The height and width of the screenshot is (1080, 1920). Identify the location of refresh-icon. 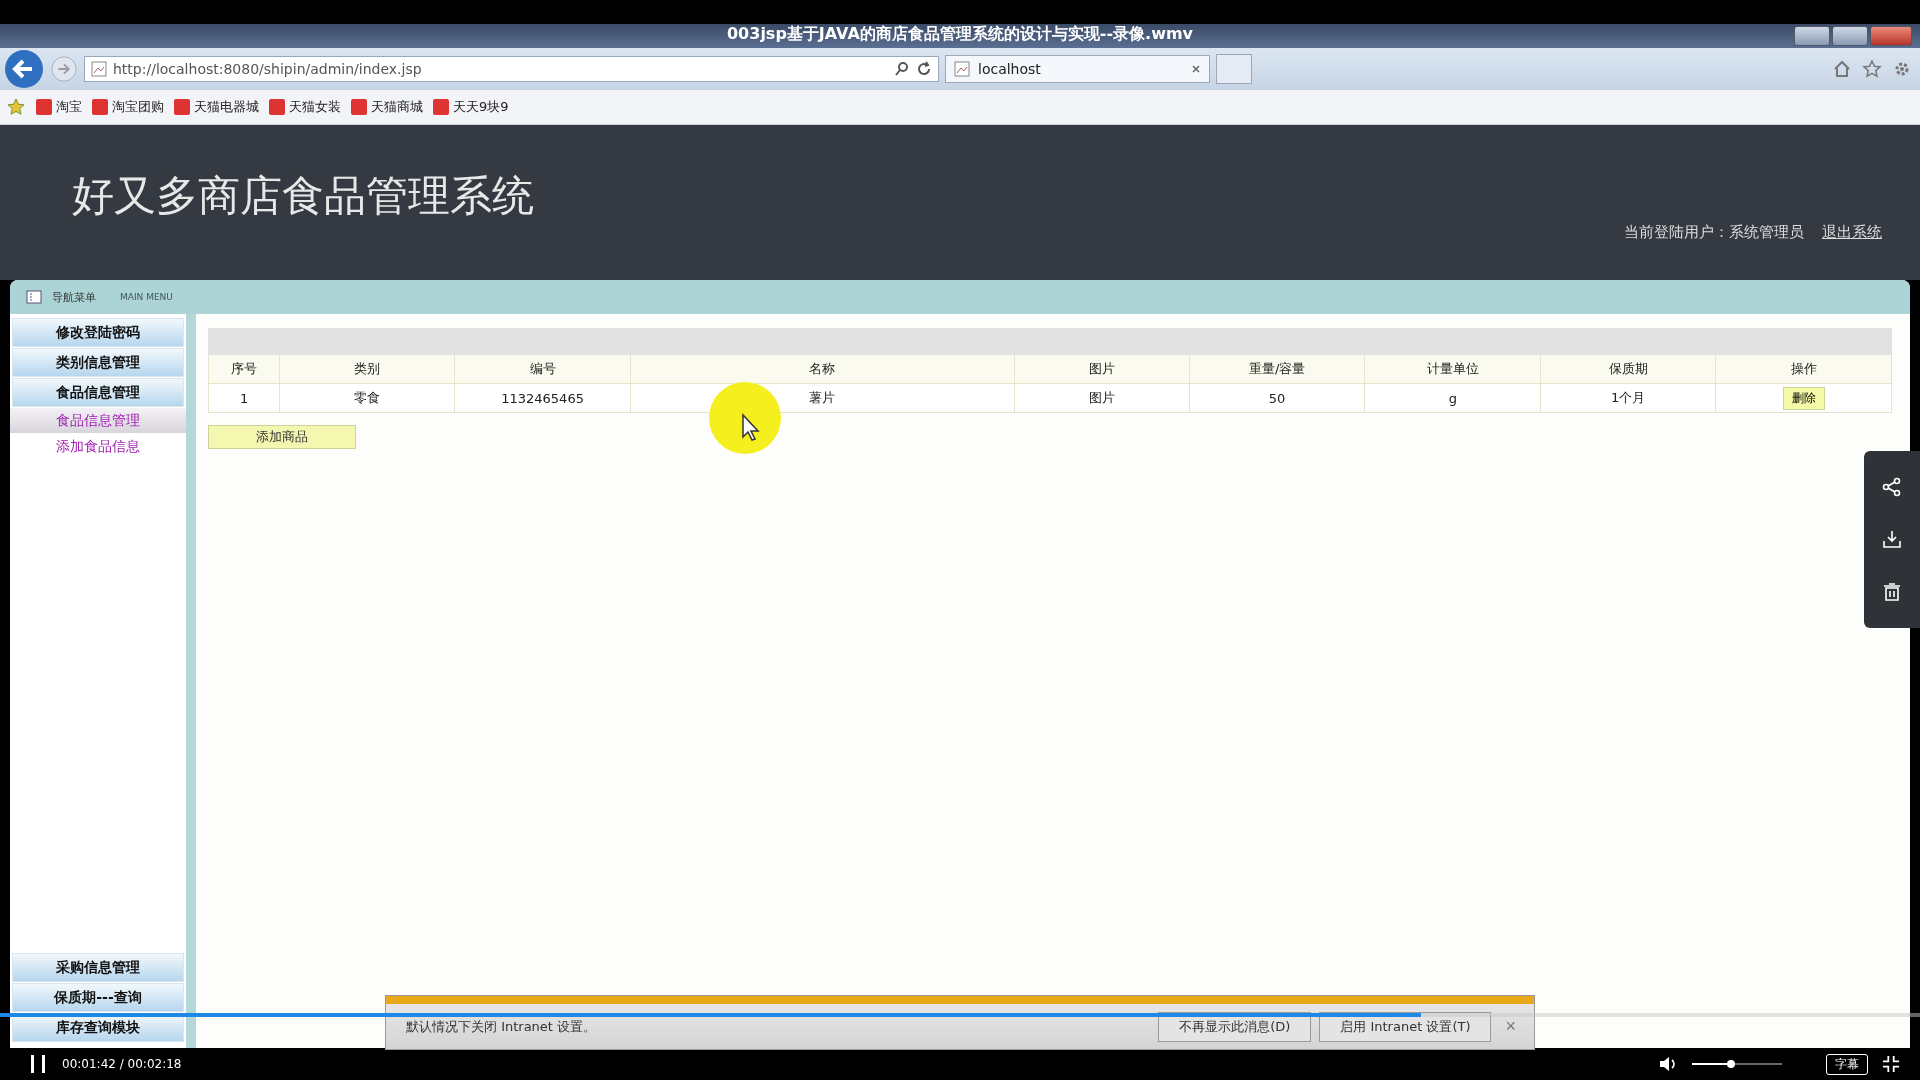
(924, 69).